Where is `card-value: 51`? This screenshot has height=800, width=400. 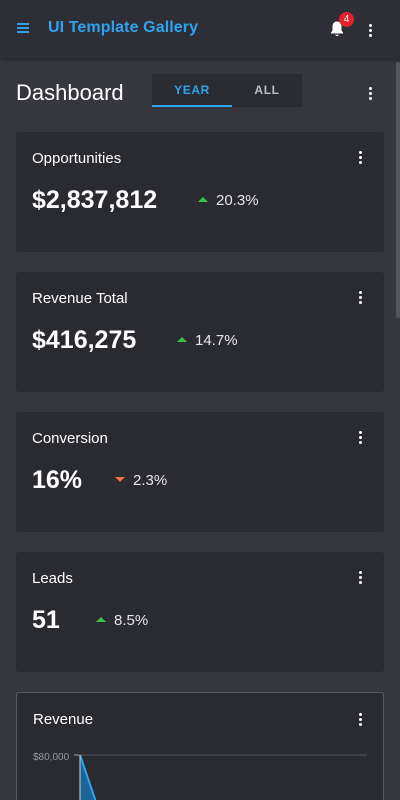
card-value: 51 is located at coordinates (46, 620).